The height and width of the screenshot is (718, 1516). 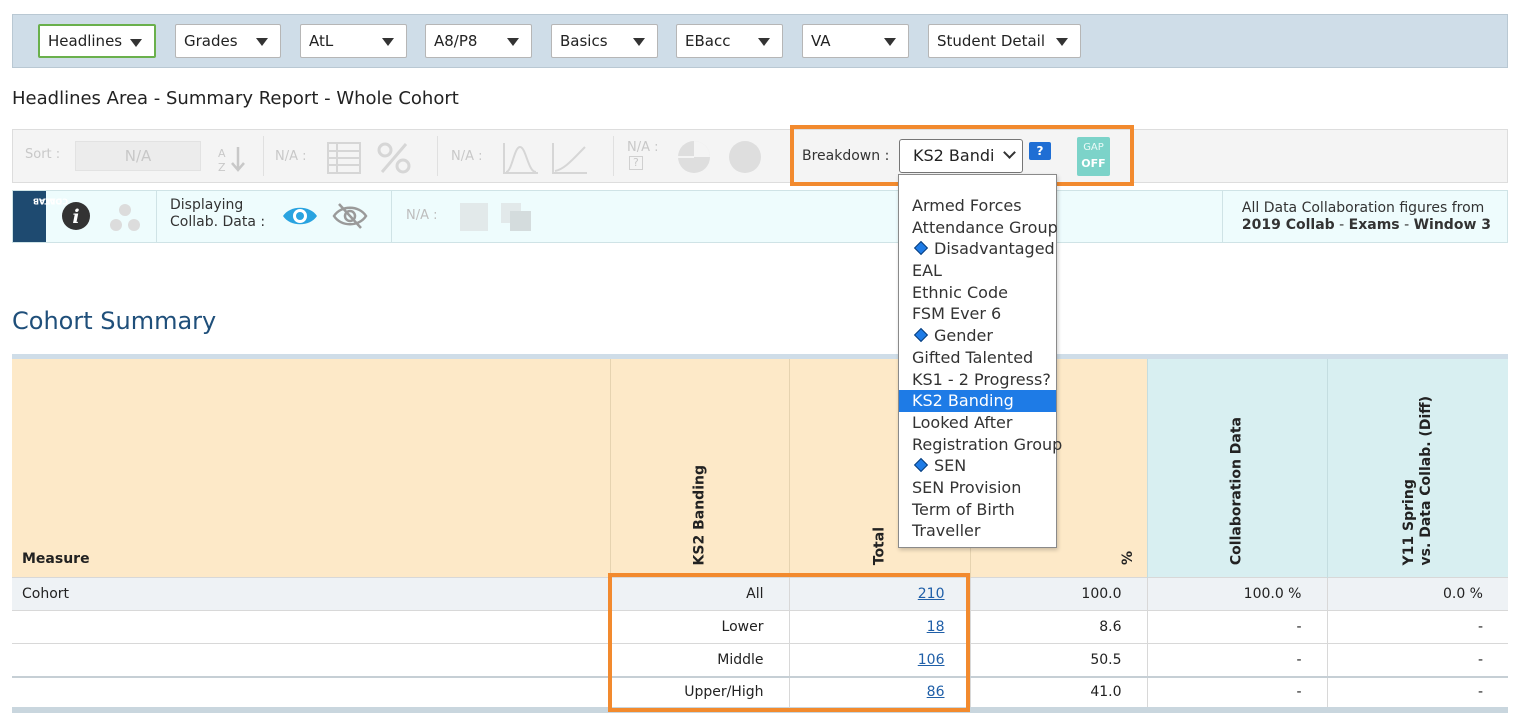 I want to click on collab-source-line1: All Data Collaboration figures from, so click(x=1363, y=208).